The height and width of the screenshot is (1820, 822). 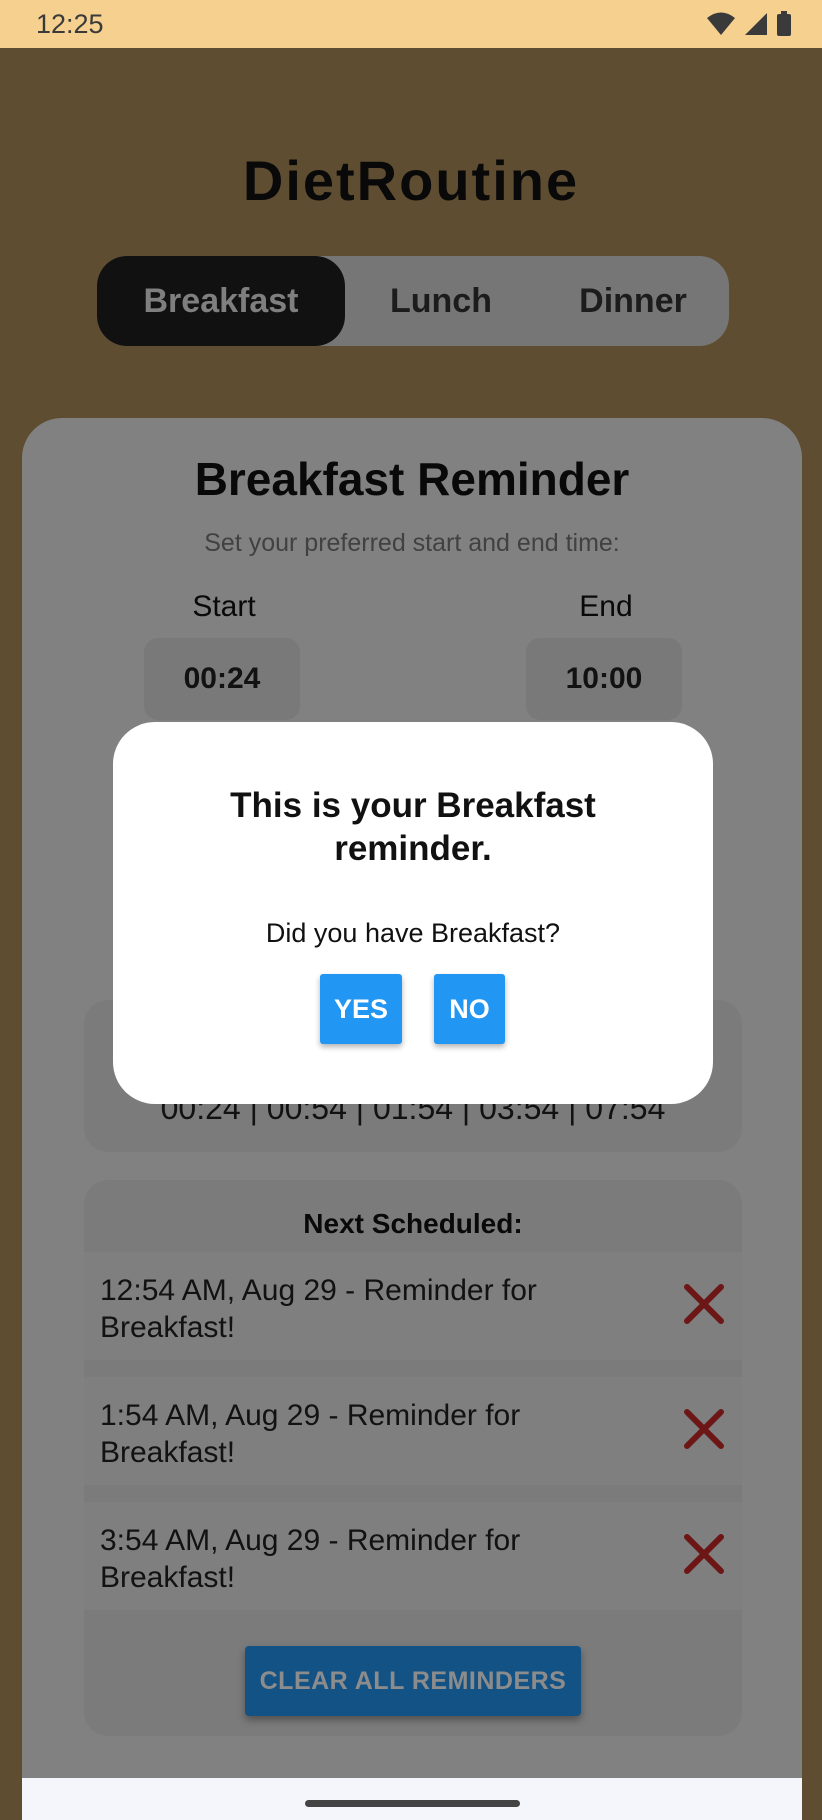 What do you see at coordinates (412, 1799) in the screenshot?
I see `navigation-bar` at bounding box center [412, 1799].